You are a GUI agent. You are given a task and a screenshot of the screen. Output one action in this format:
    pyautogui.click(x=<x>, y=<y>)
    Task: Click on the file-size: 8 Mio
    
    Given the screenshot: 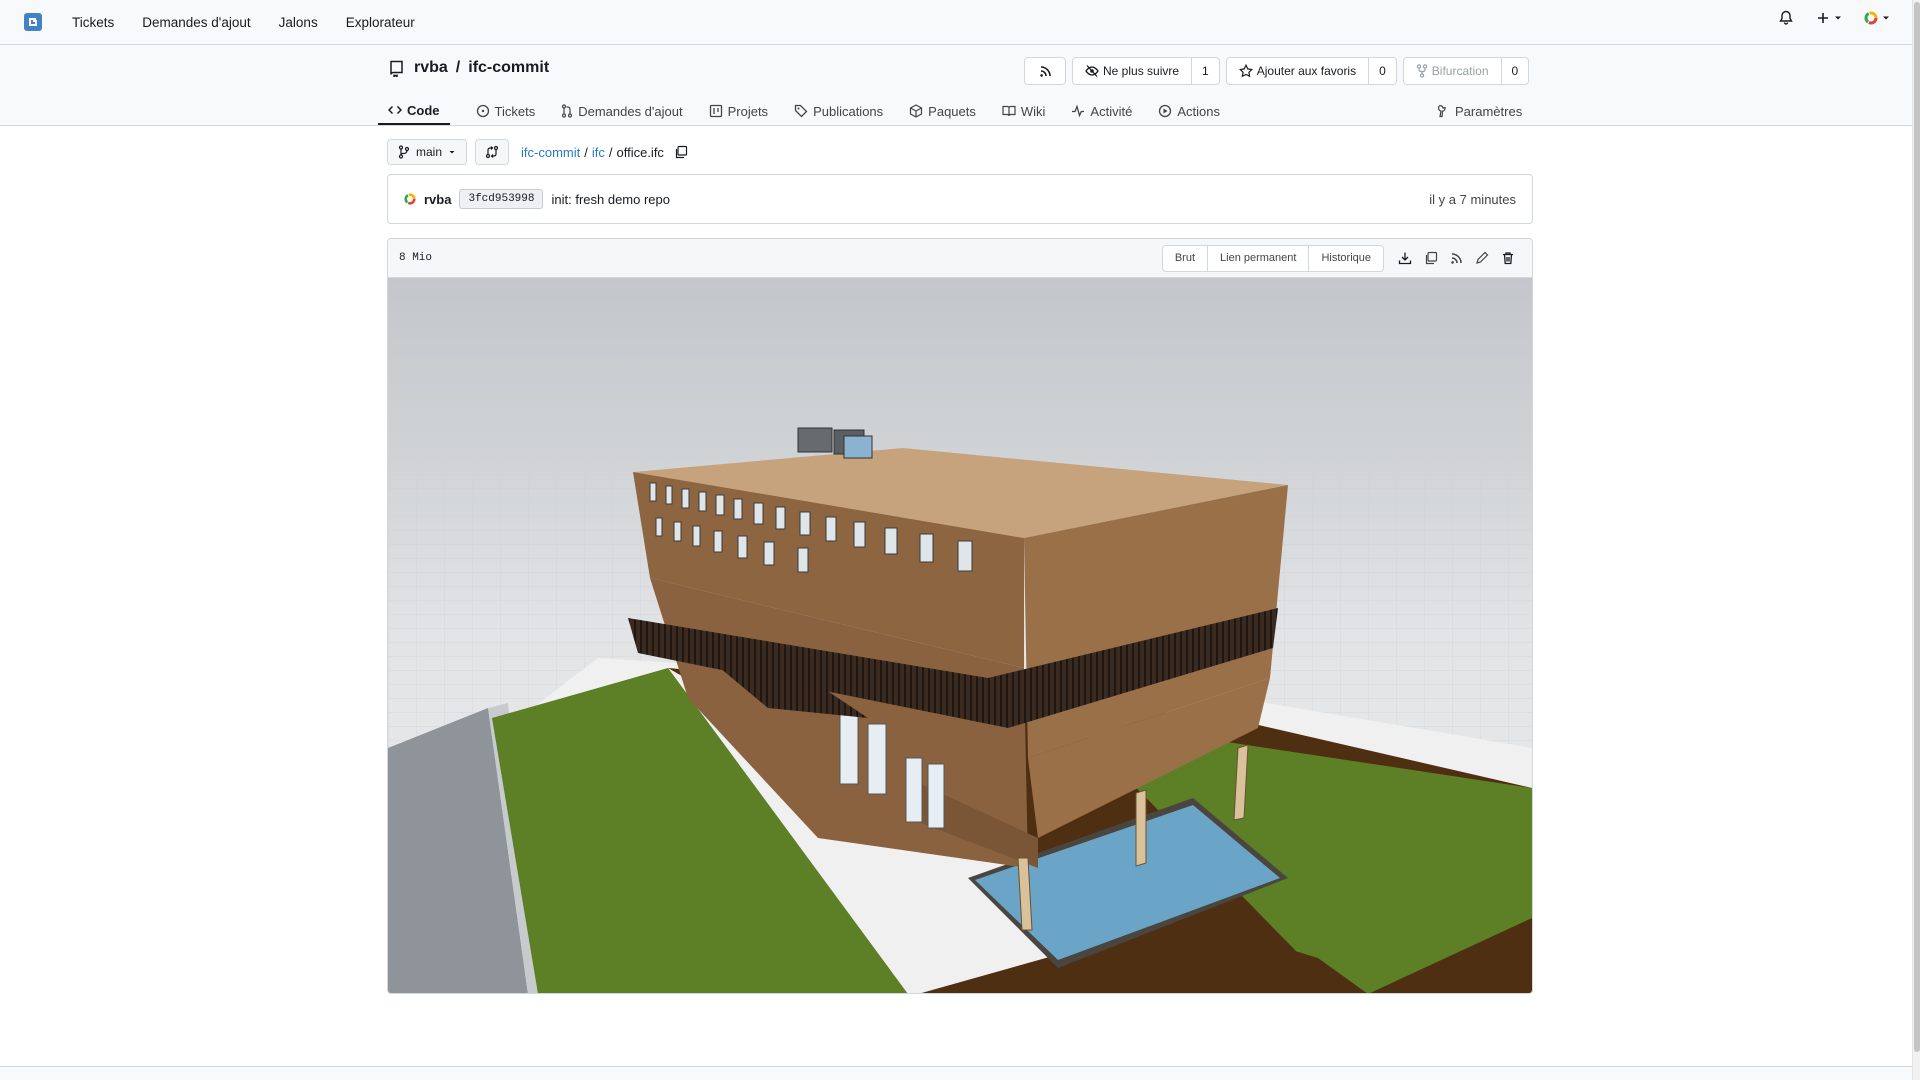 What is the action you would take?
    pyautogui.click(x=416, y=258)
    